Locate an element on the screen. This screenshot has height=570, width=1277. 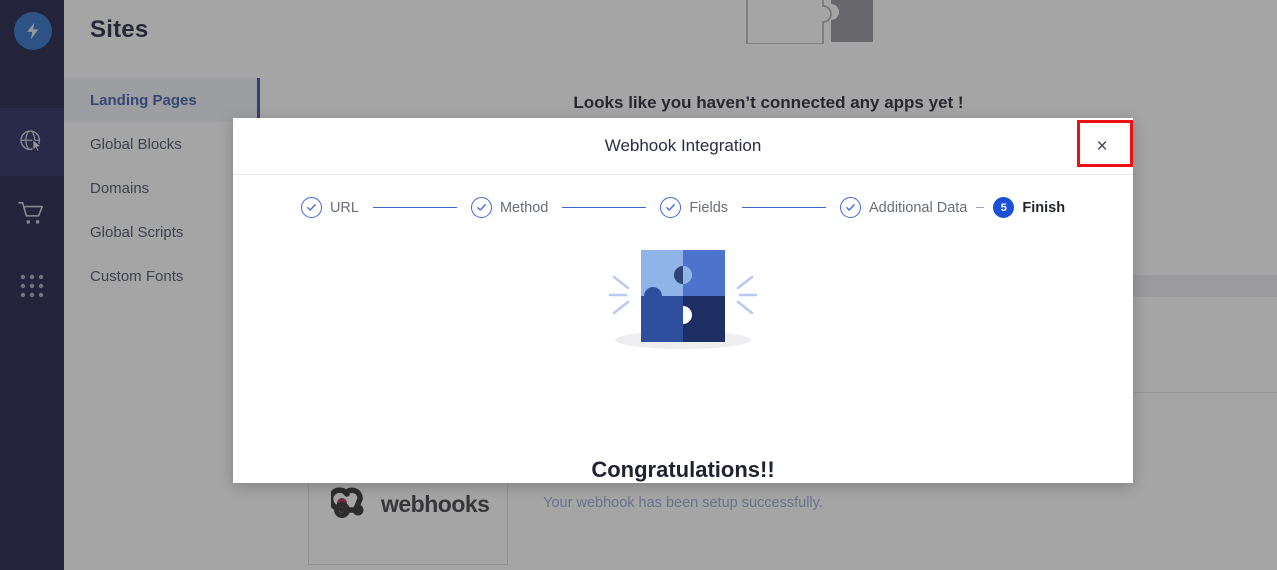
step-label: Finish is located at coordinates (1044, 207).